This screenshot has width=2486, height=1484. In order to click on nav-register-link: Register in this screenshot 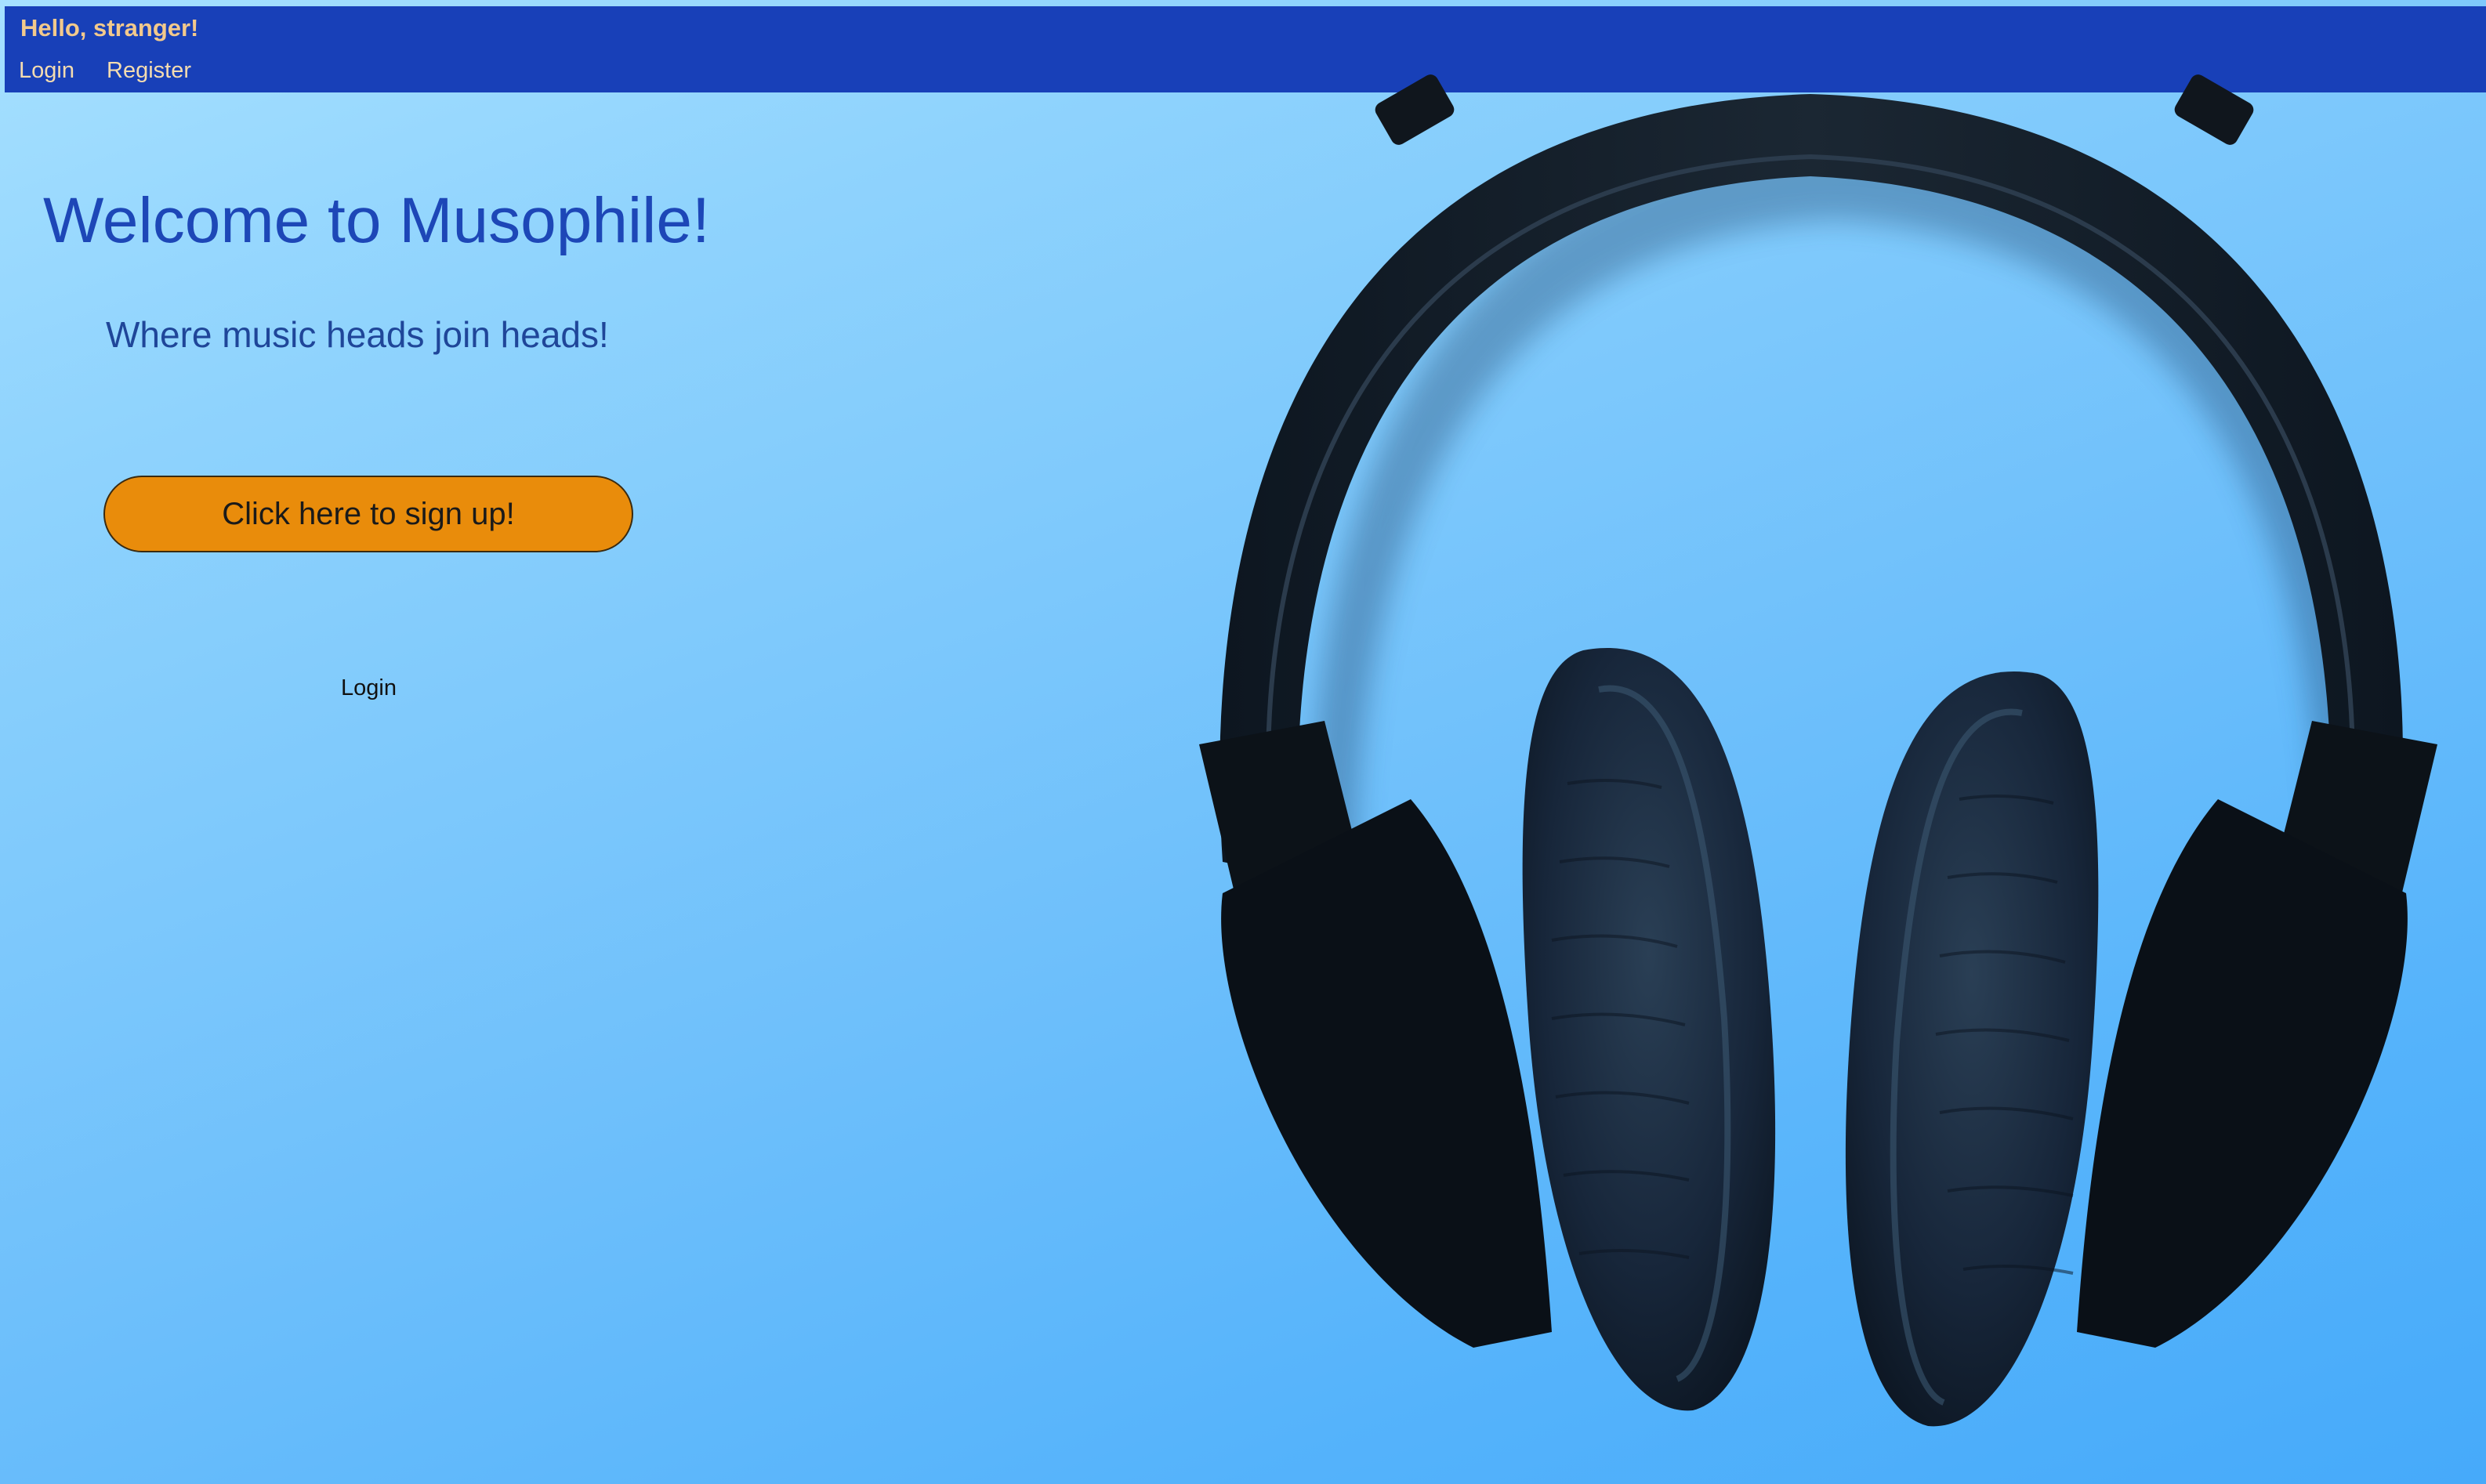, I will do `click(149, 71)`.